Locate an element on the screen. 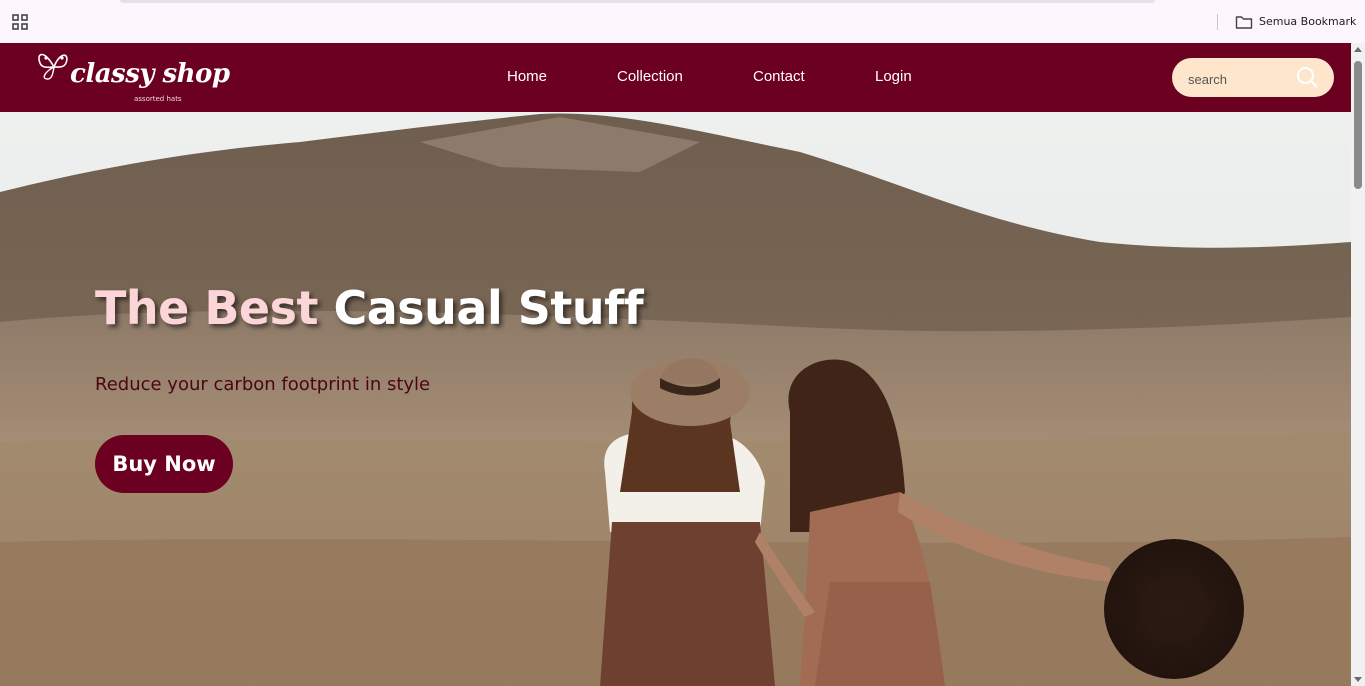  scroll-down-arrow-icon is located at coordinates (1358, 679).